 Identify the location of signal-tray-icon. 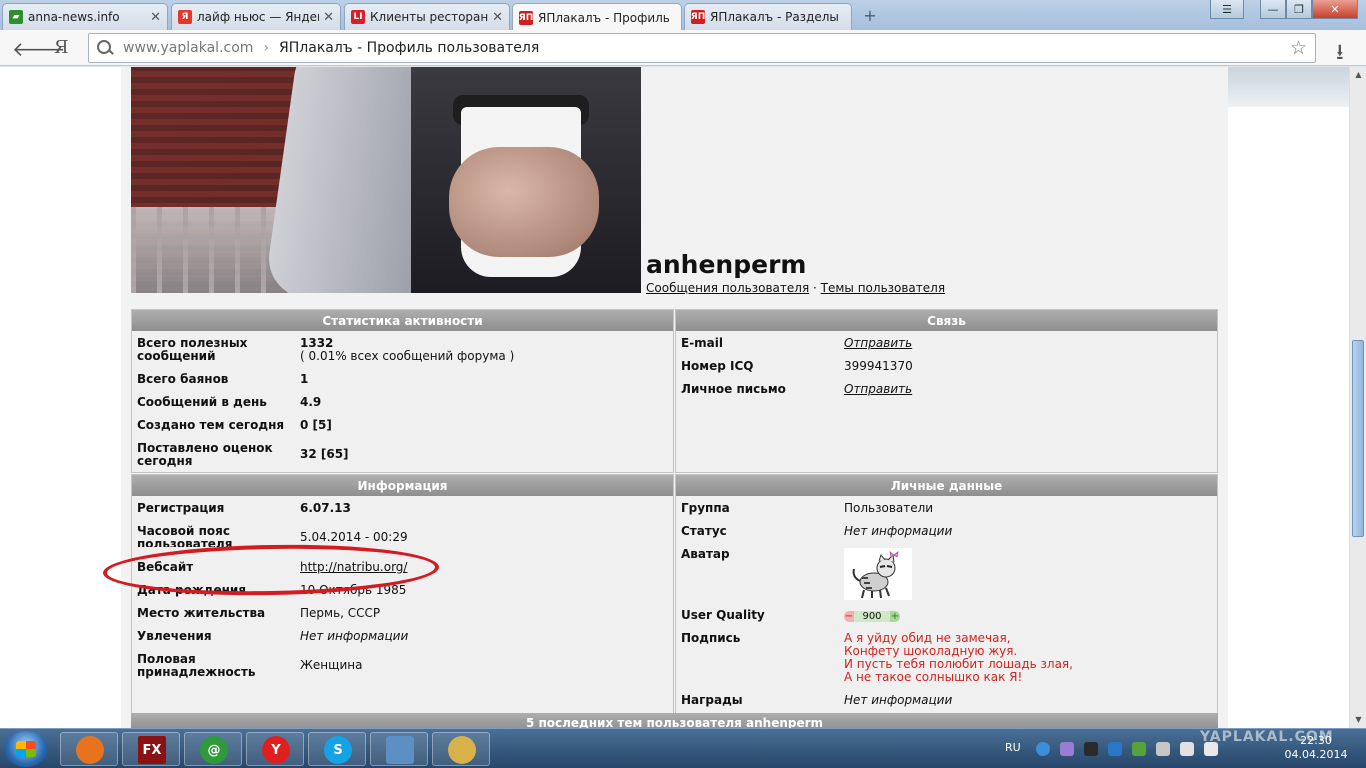
(1187, 749).